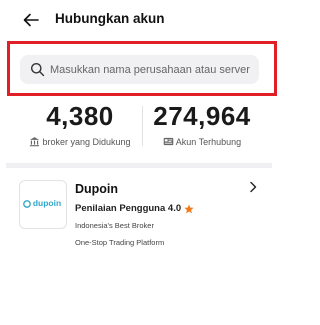  I want to click on connected-accounts-stat: 274,964 Akun Terhubung, so click(202, 123).